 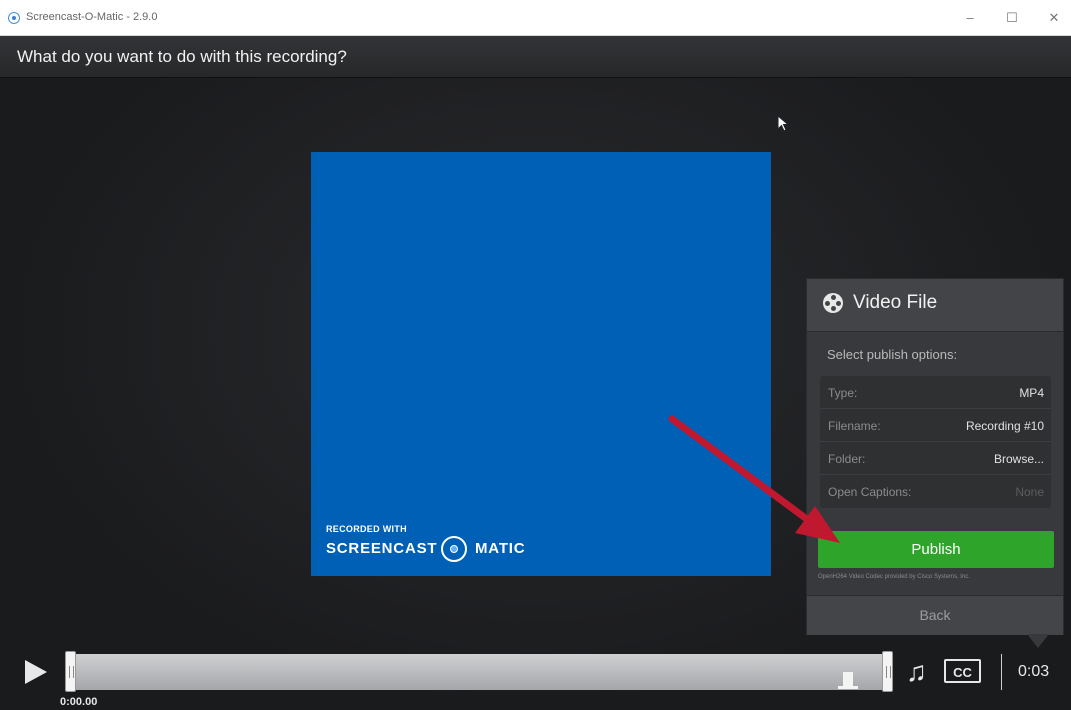 What do you see at coordinates (454, 549) in the screenshot?
I see `watermark-logo-icon` at bounding box center [454, 549].